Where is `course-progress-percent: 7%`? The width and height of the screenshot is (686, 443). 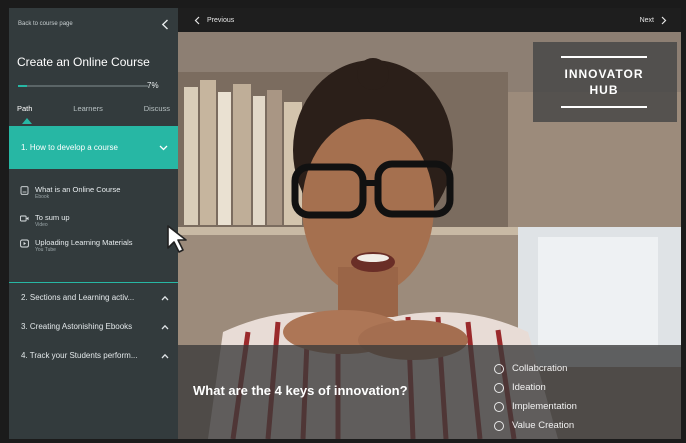 course-progress-percent: 7% is located at coordinates (153, 85).